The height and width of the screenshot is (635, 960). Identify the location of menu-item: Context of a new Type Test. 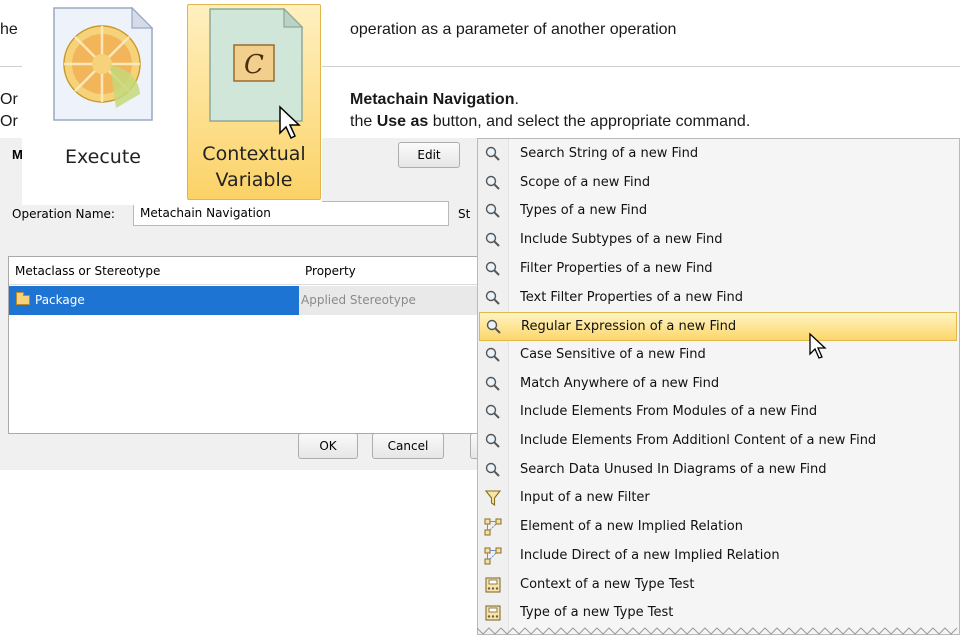
(718, 585).